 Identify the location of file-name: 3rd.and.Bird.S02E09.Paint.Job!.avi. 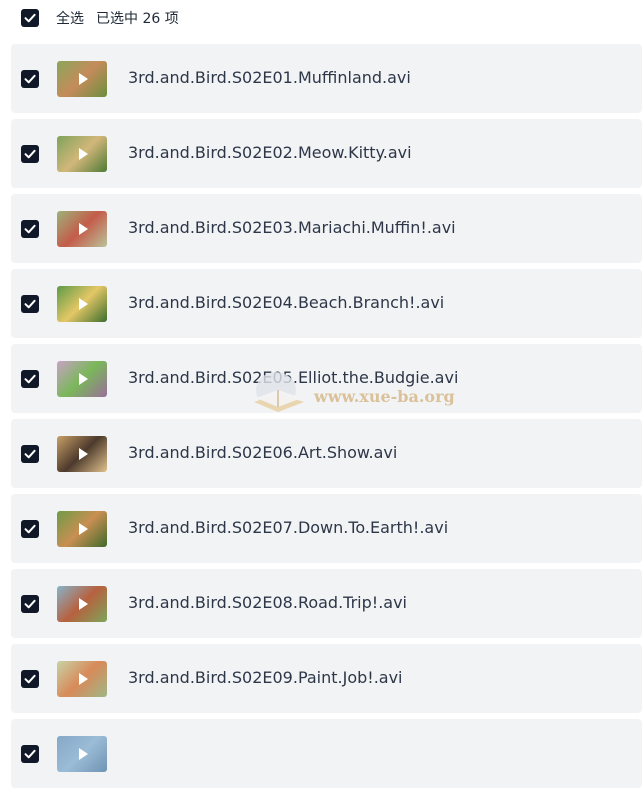
(265, 677).